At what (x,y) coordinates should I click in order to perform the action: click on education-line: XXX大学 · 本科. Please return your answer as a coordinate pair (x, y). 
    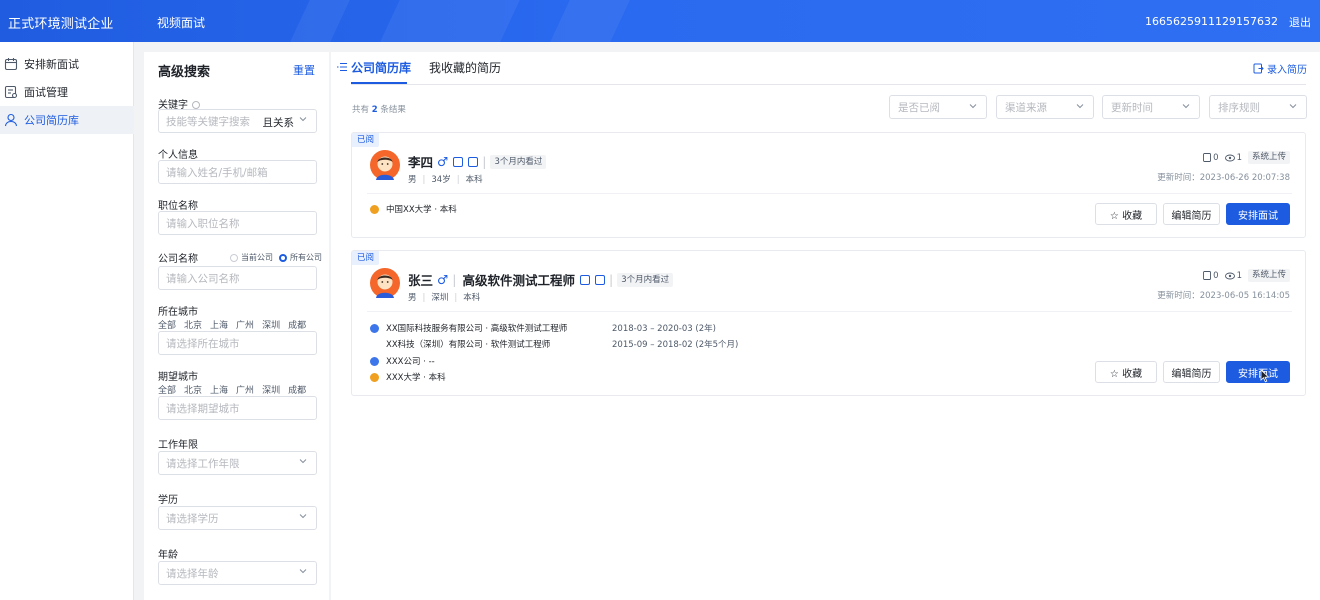
    Looking at the image, I should click on (408, 377).